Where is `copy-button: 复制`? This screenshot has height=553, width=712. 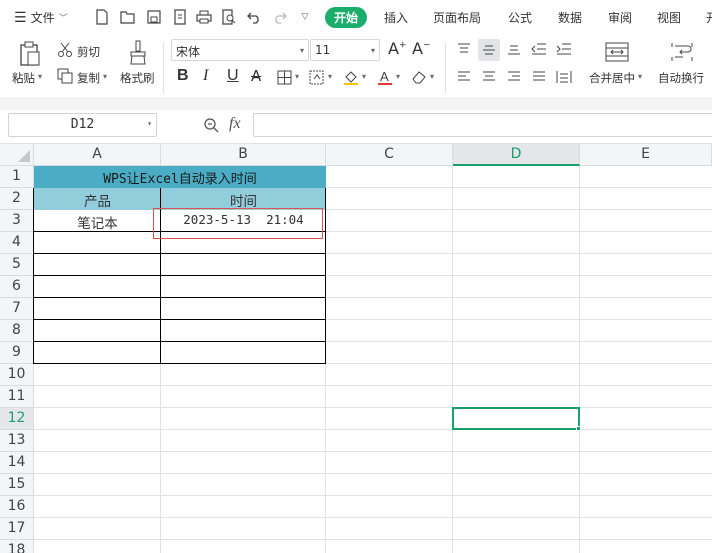 copy-button: 复制 is located at coordinates (88, 78).